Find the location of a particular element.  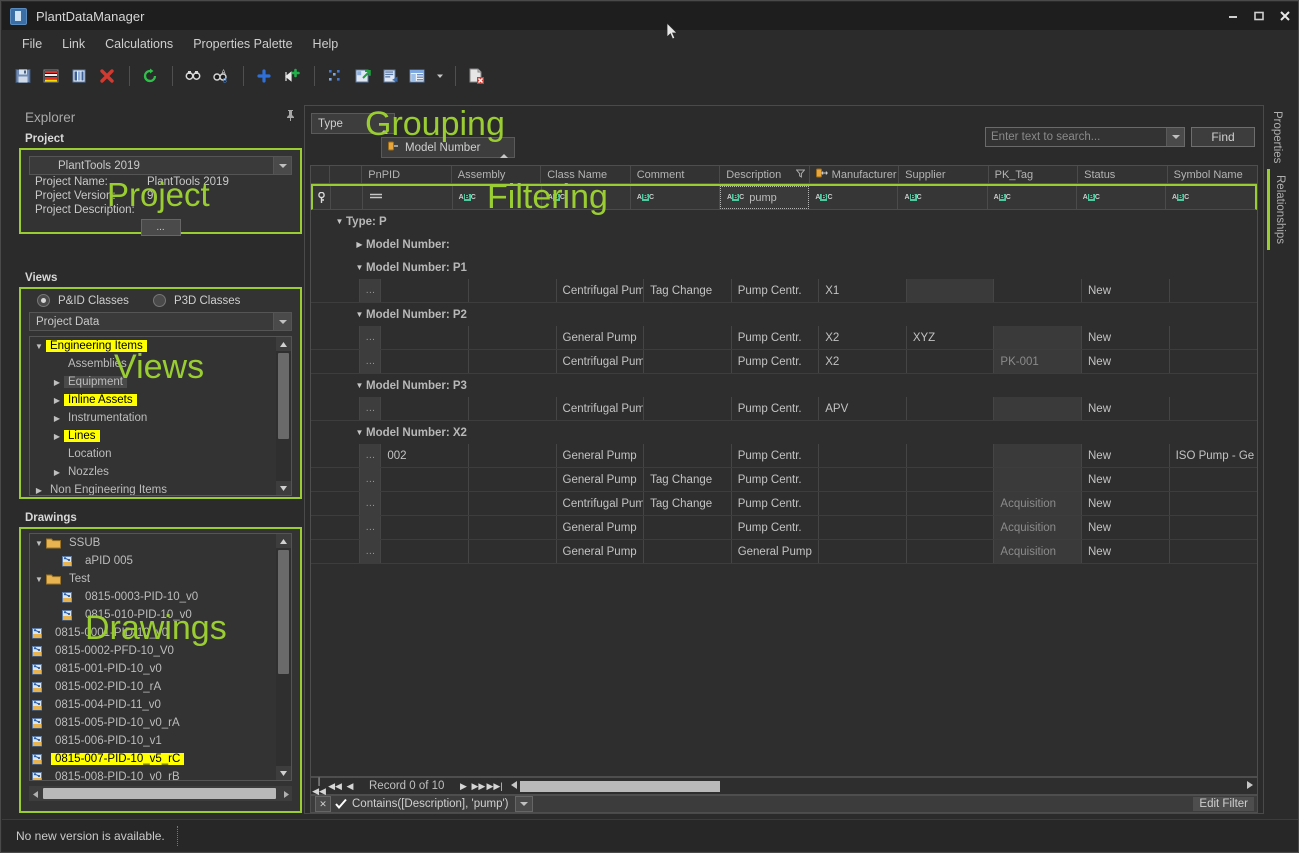

project-combo: PlantTools 2019 is located at coordinates (160, 165).